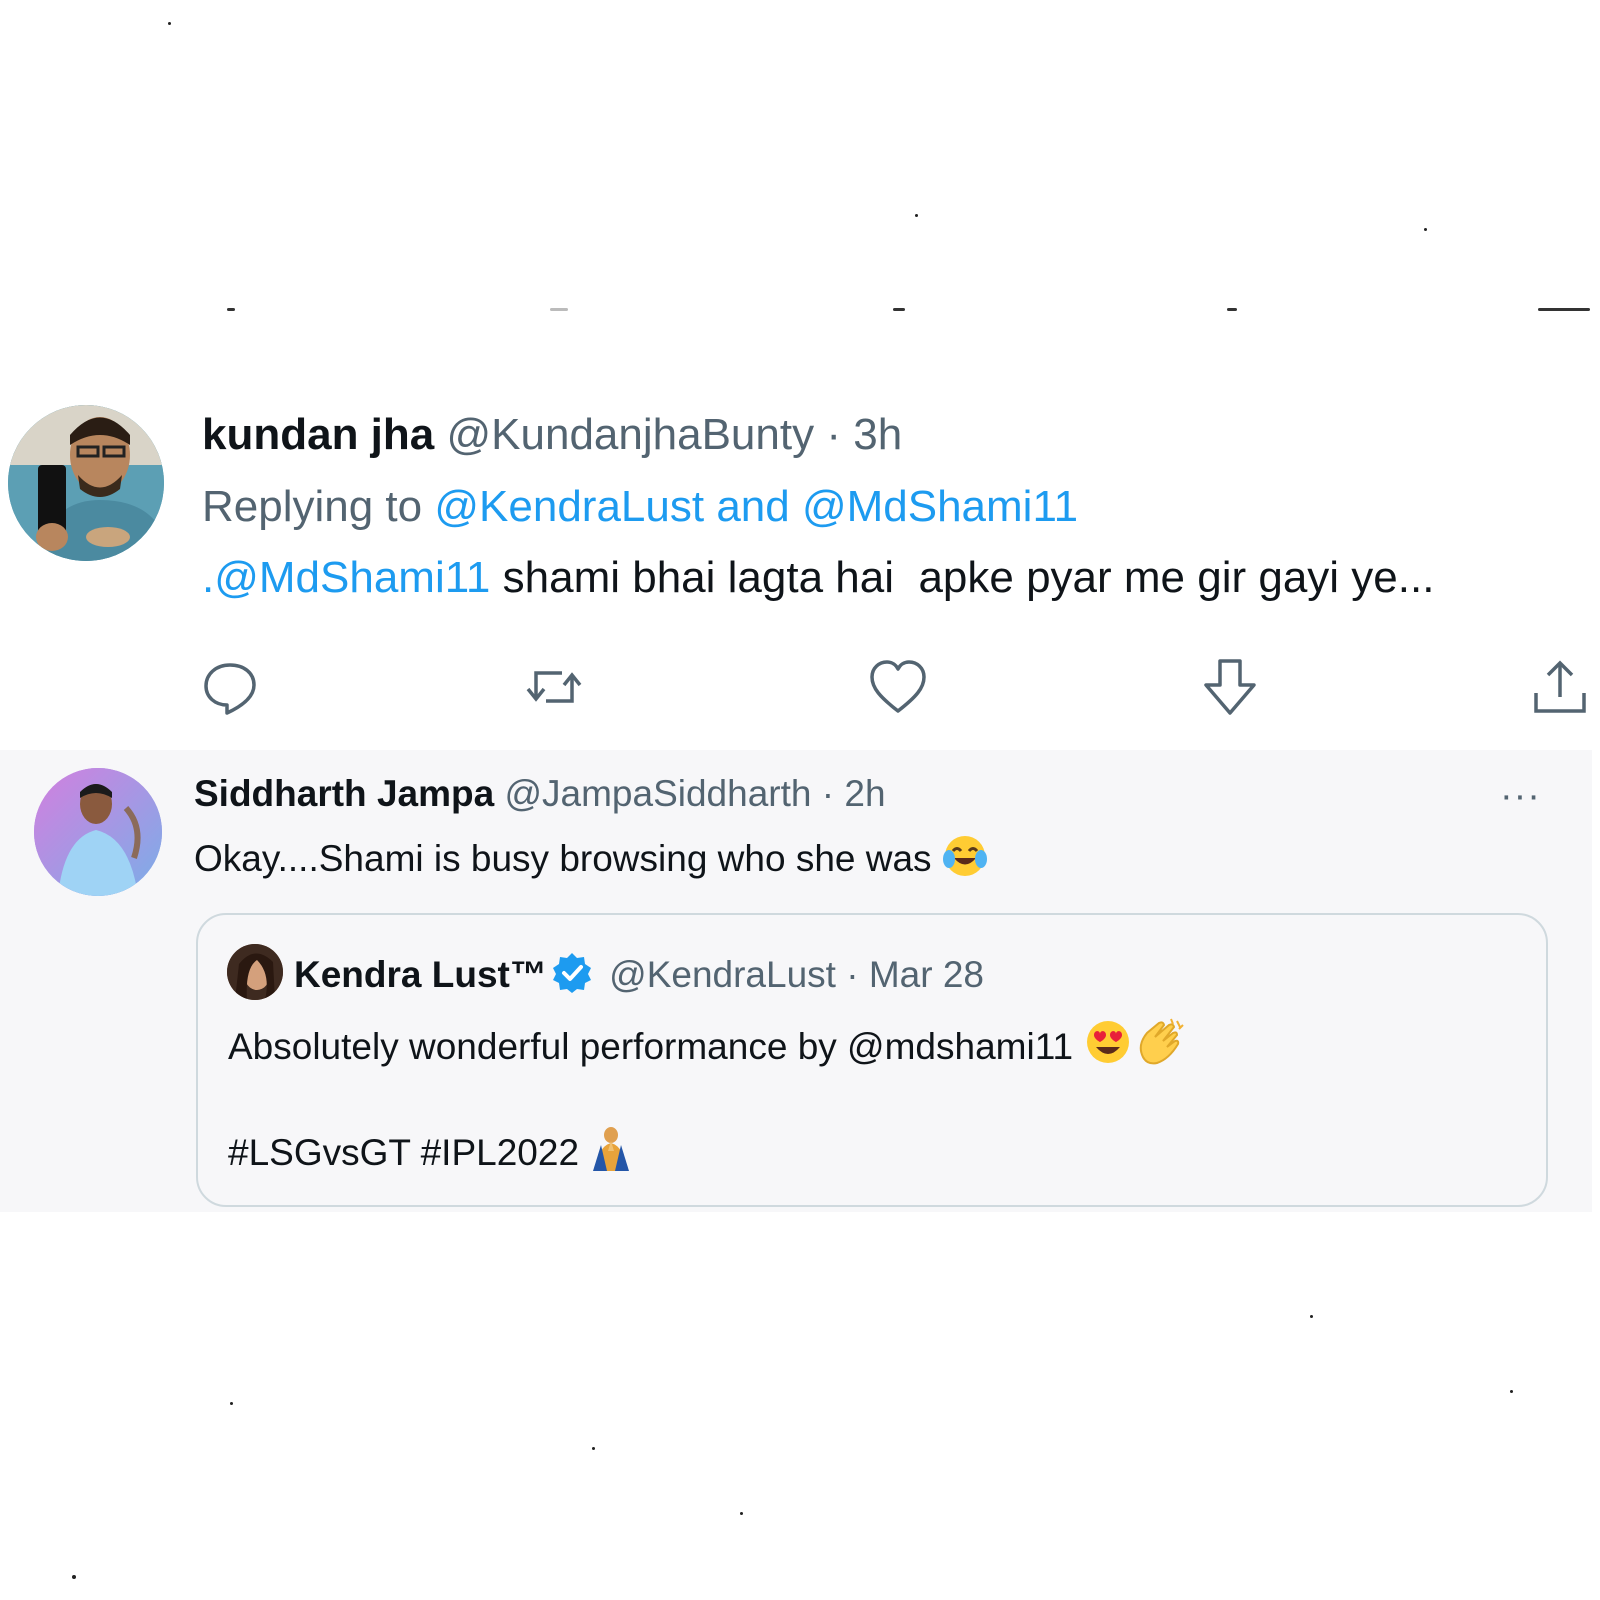  I want to click on smiling-face-with-heart-eyes-icon, so click(1108, 1046).